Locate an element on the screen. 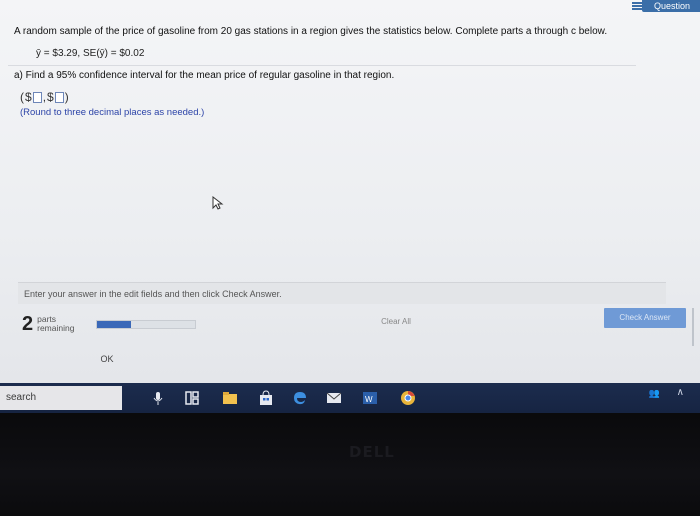 The image size is (700, 516). ok-button: OK is located at coordinates (107, 359).